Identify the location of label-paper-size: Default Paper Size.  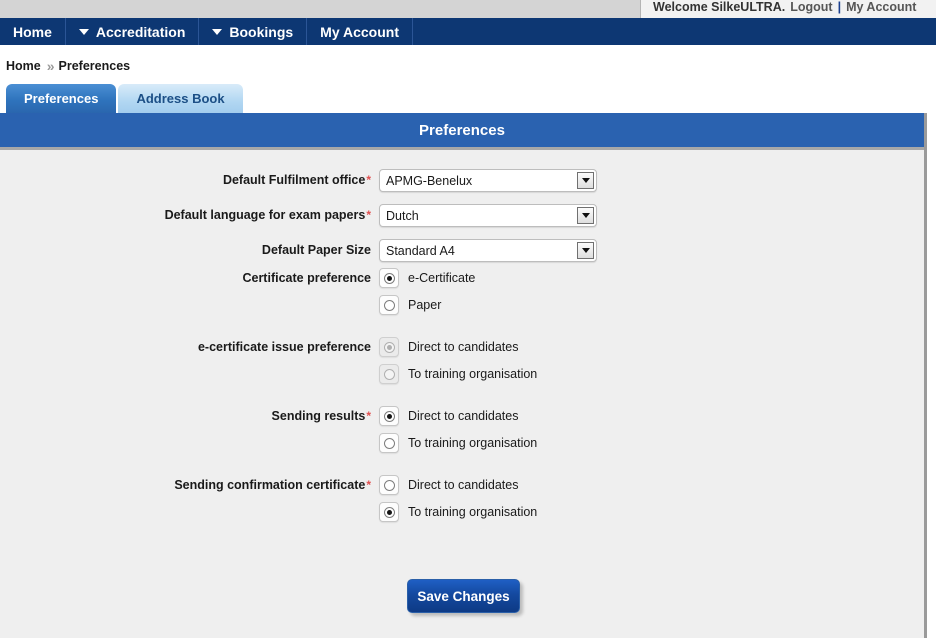
(185, 250).